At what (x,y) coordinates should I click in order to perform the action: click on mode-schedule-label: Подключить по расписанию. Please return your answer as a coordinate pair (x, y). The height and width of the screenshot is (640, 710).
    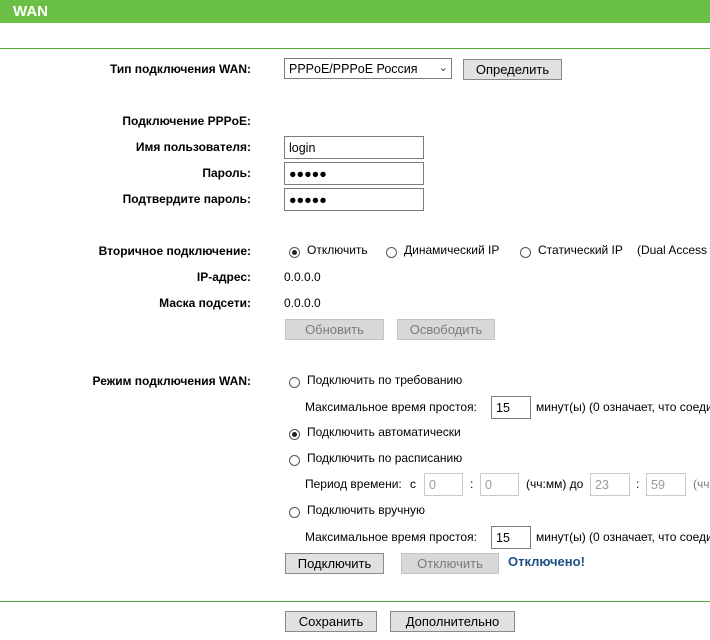
    Looking at the image, I should click on (385, 458).